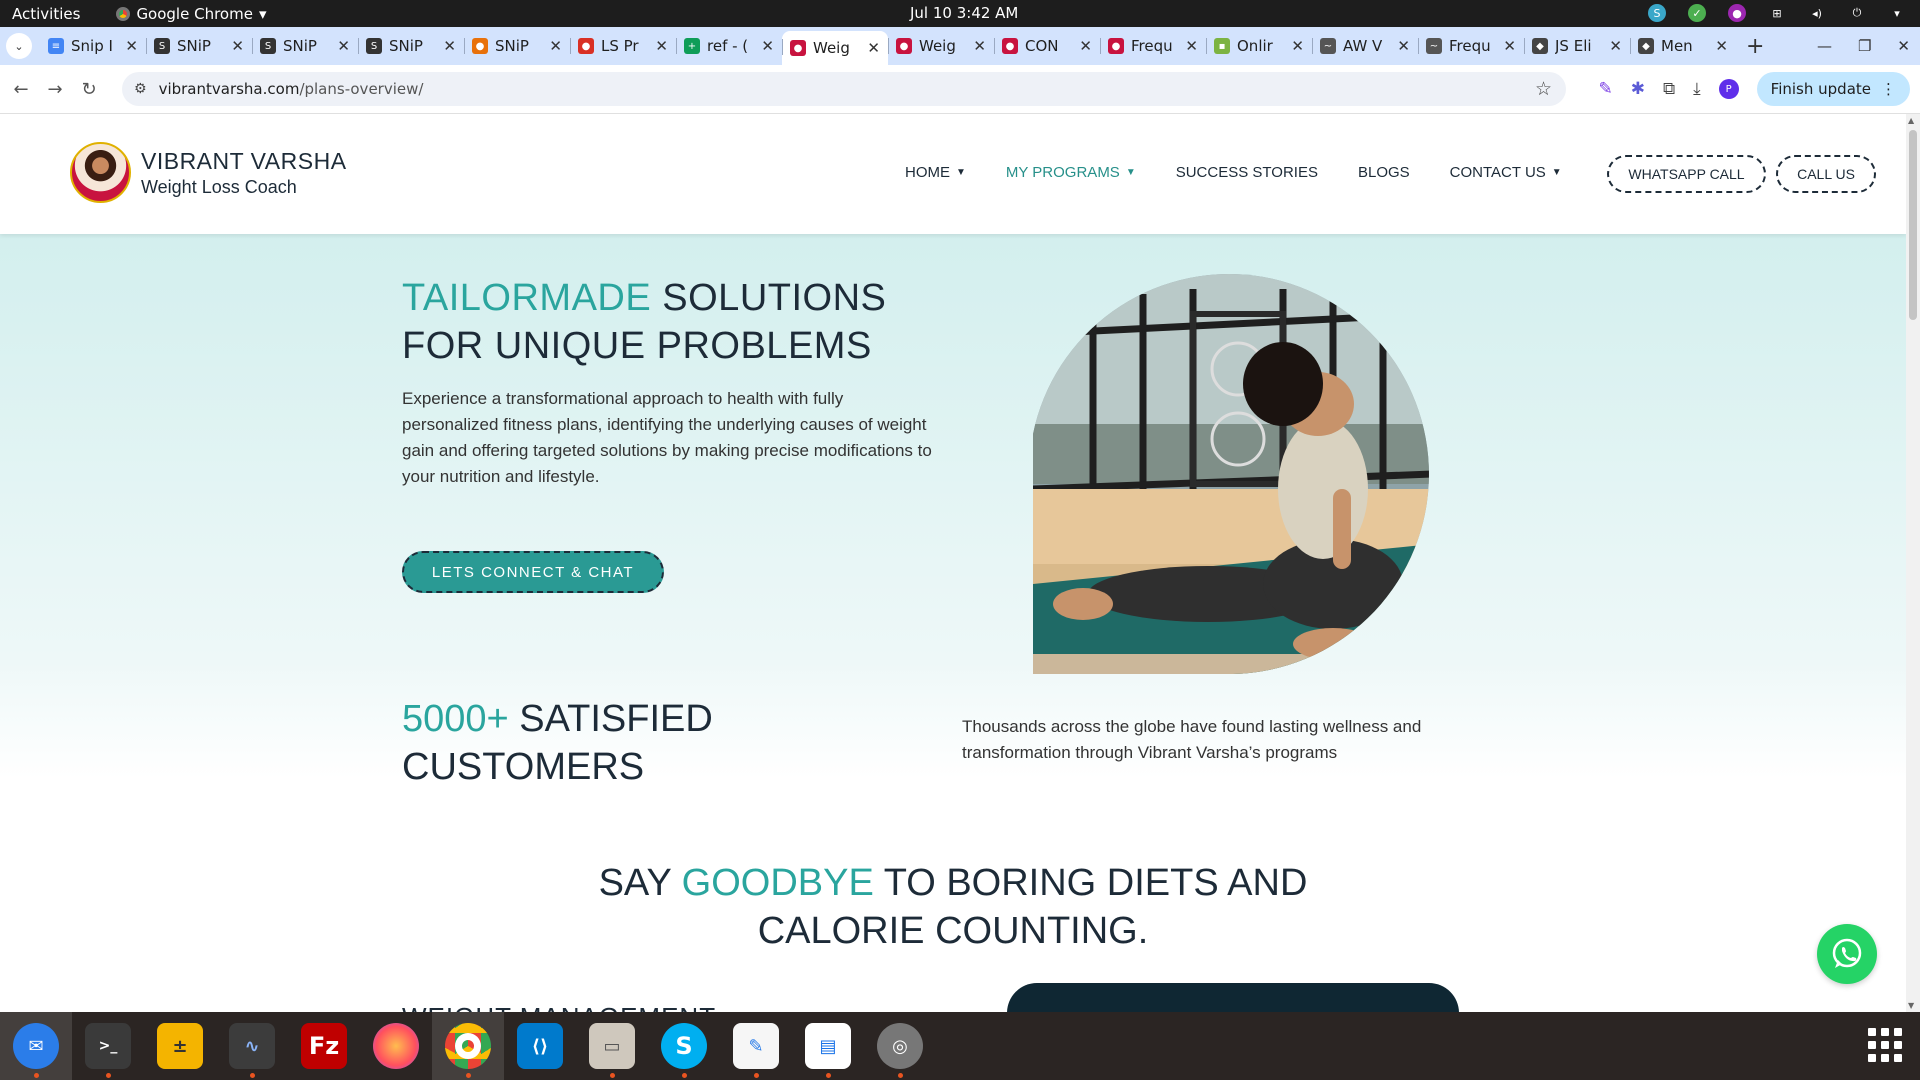 The height and width of the screenshot is (1080, 1920). What do you see at coordinates (1669, 89) in the screenshot?
I see `extensions-puzzle-icon: ⧉` at bounding box center [1669, 89].